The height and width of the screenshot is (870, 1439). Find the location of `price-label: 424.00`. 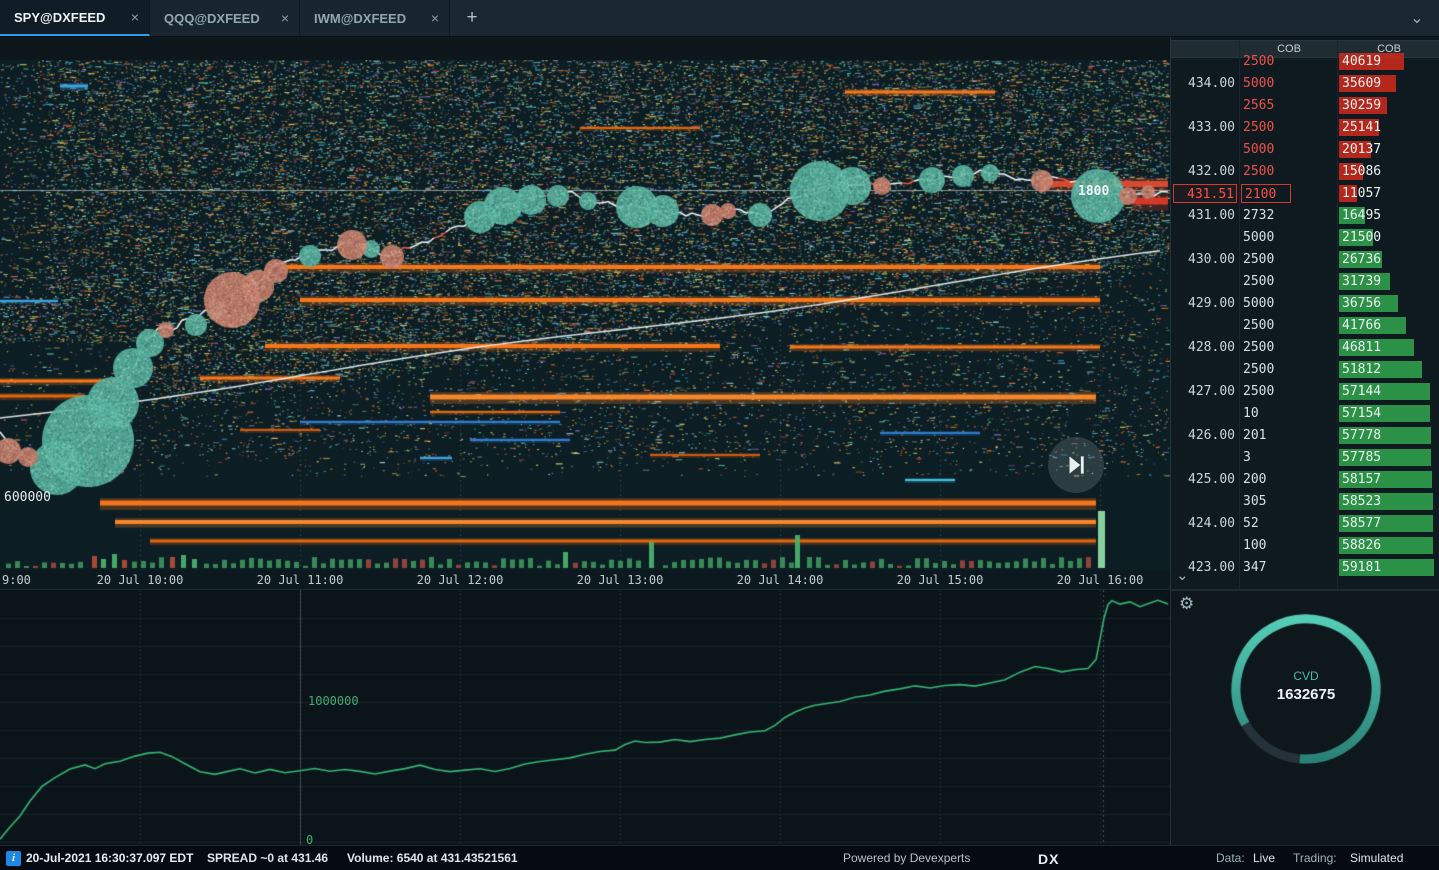

price-label: 424.00 is located at coordinates (1211, 523).